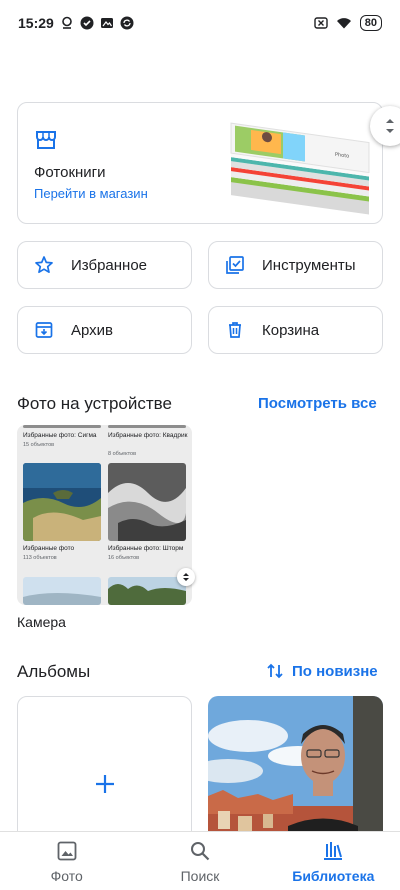  Describe the element at coordinates (127, 23) in the screenshot. I see `sync-notification-icon` at that location.